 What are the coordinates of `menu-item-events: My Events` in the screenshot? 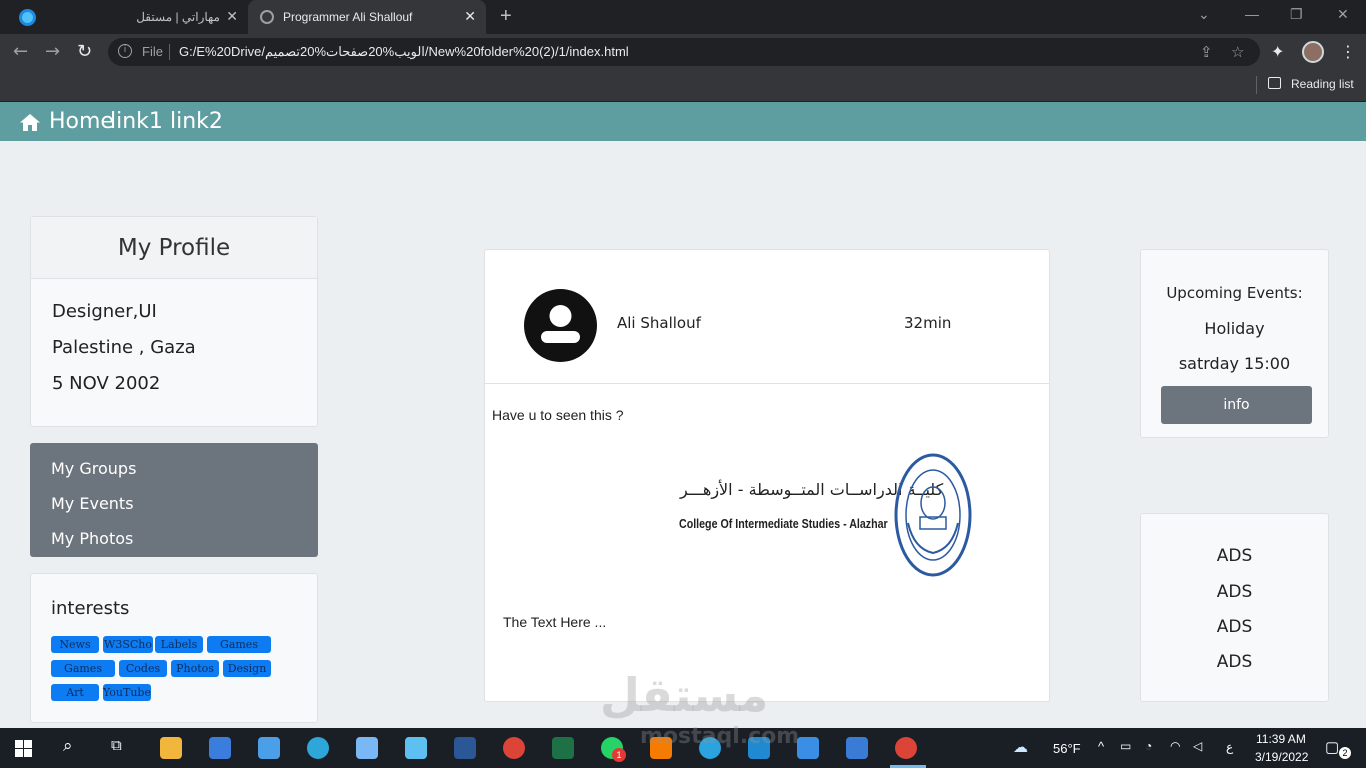 It's located at (92, 503).